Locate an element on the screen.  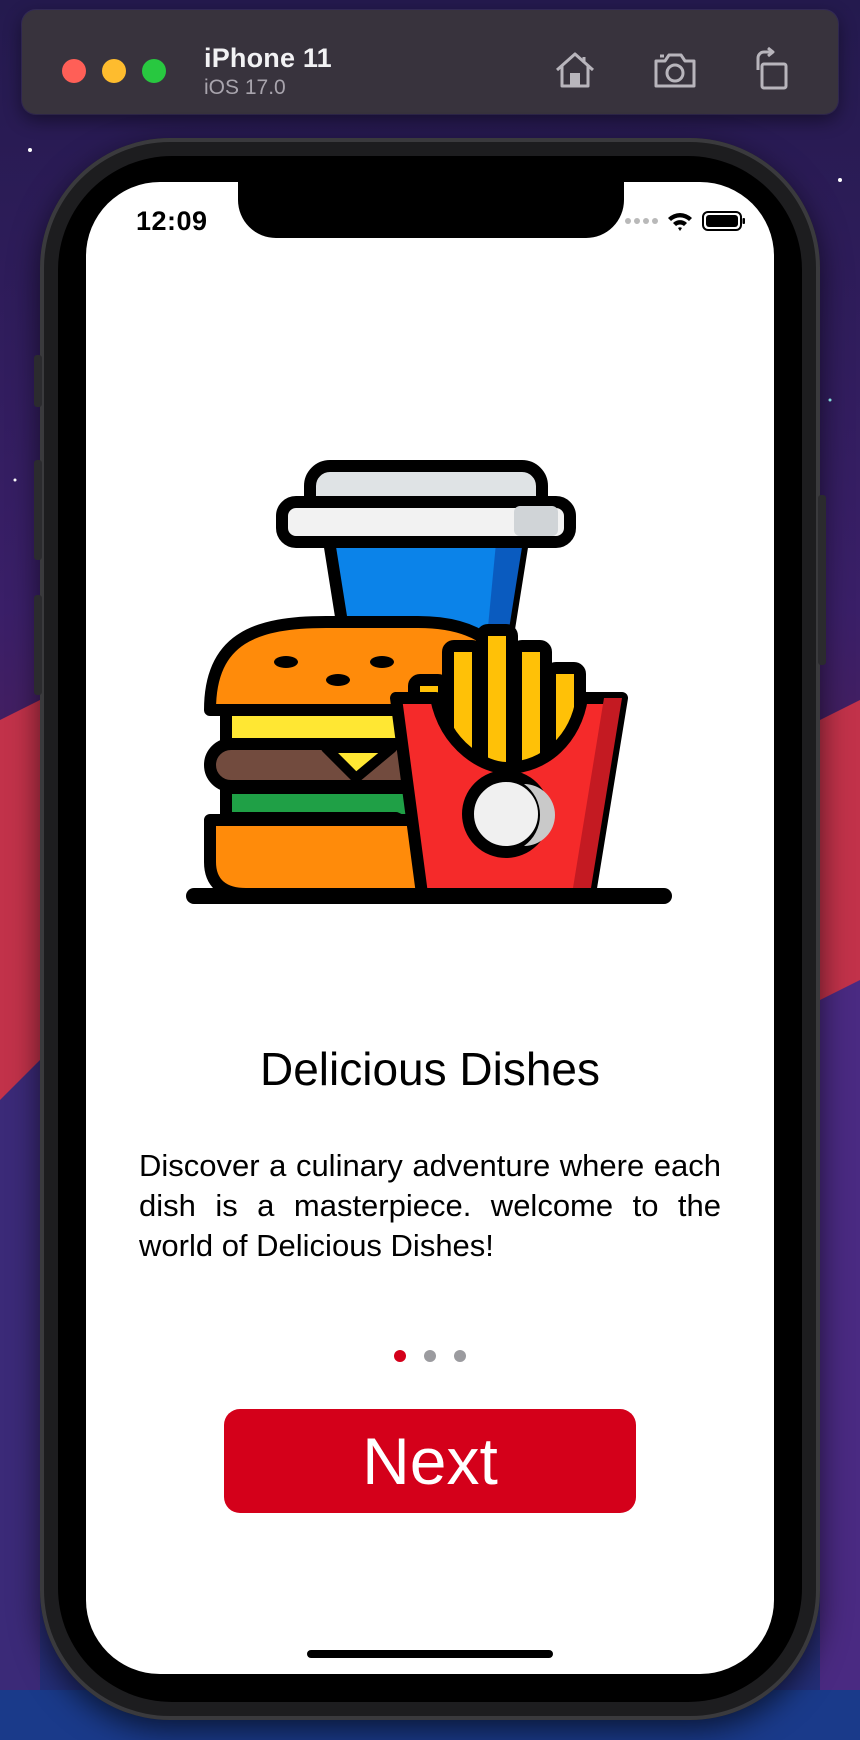
page-indicator is located at coordinates (430, 1356).